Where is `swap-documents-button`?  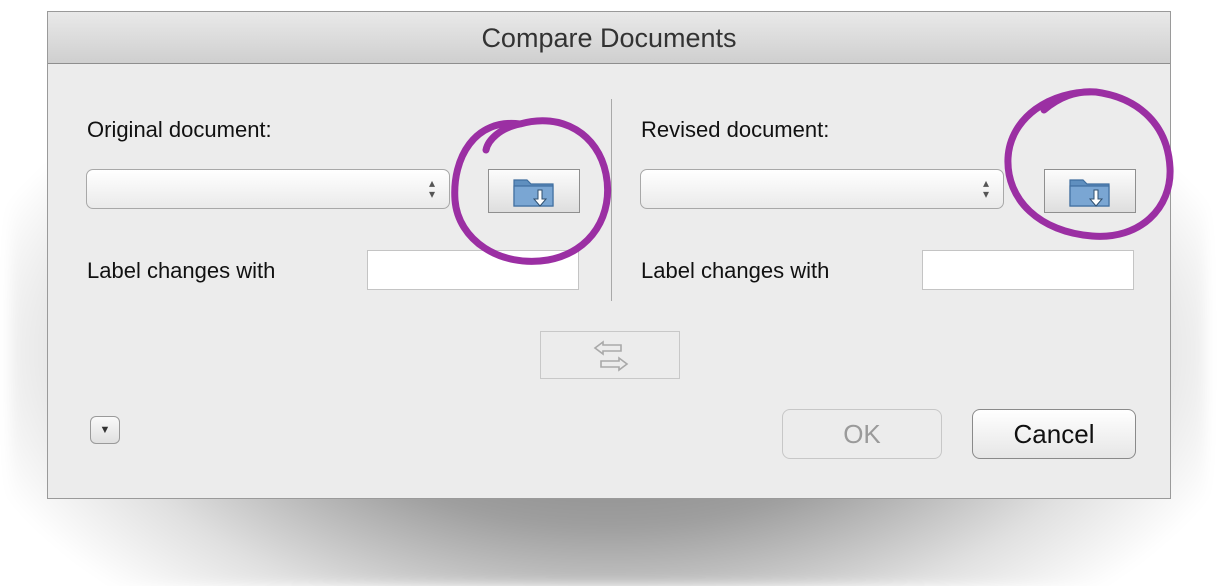
swap-documents-button is located at coordinates (610, 355).